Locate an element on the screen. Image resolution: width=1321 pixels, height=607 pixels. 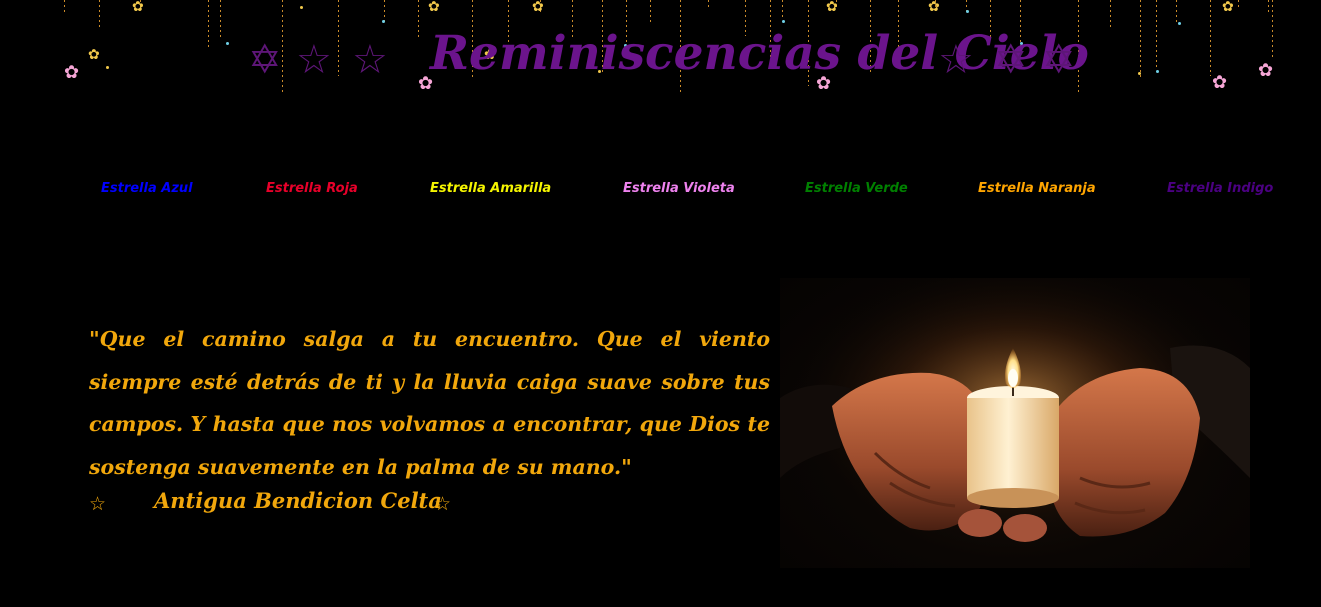
nav-link-estrella-amarilla: Estrella Amarilla is located at coordinates (490, 188).